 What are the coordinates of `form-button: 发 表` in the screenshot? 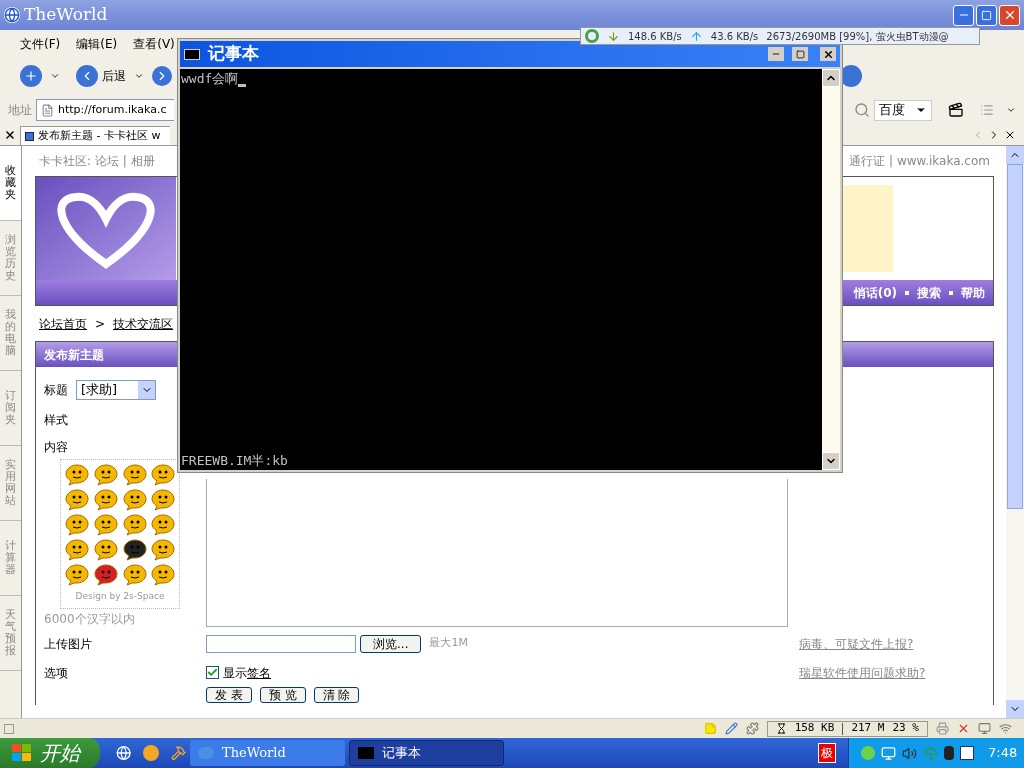 It's located at (229, 694).